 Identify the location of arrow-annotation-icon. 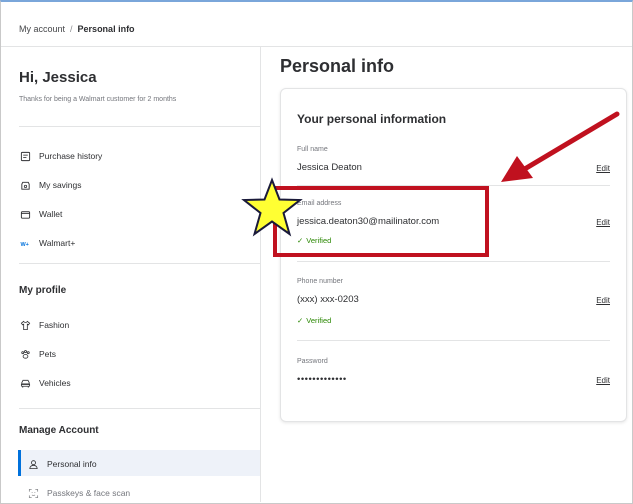
(560, 146).